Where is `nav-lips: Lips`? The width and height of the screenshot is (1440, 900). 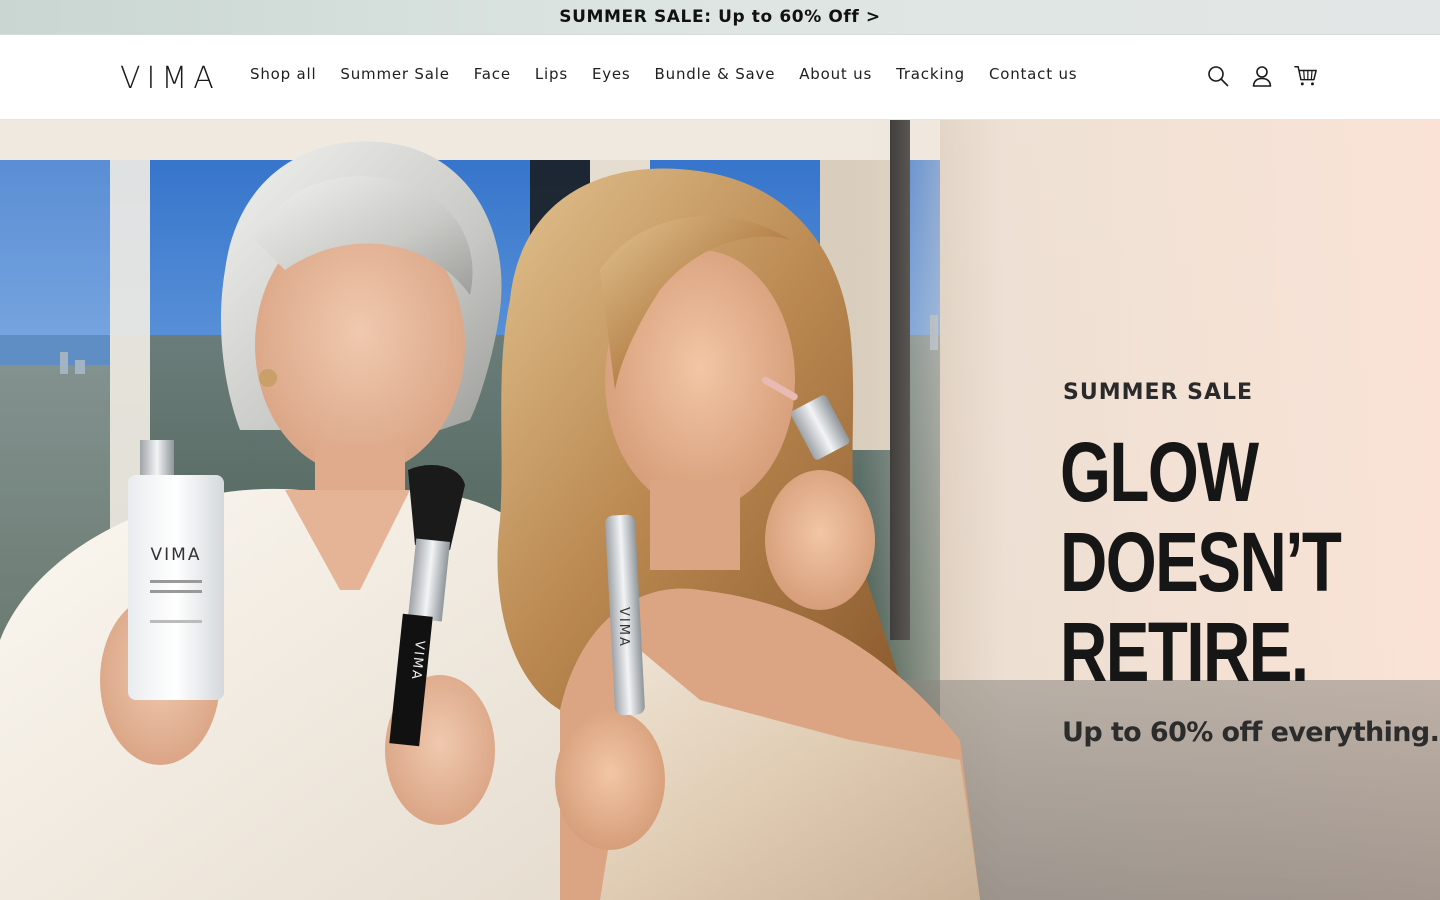 nav-lips: Lips is located at coordinates (551, 74).